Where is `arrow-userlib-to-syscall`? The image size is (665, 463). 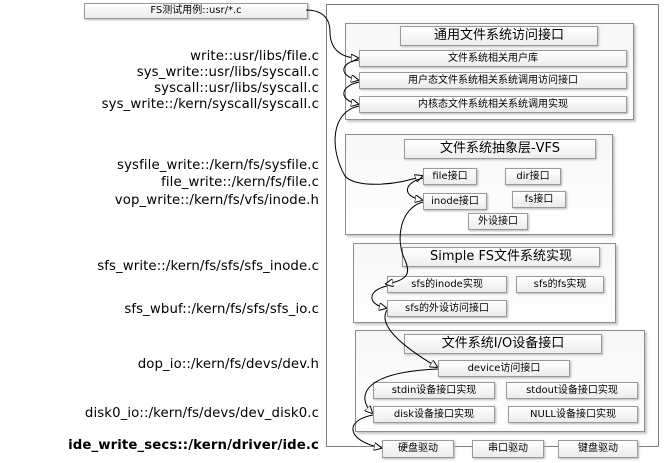 arrow-userlib-to-syscall is located at coordinates (351, 69).